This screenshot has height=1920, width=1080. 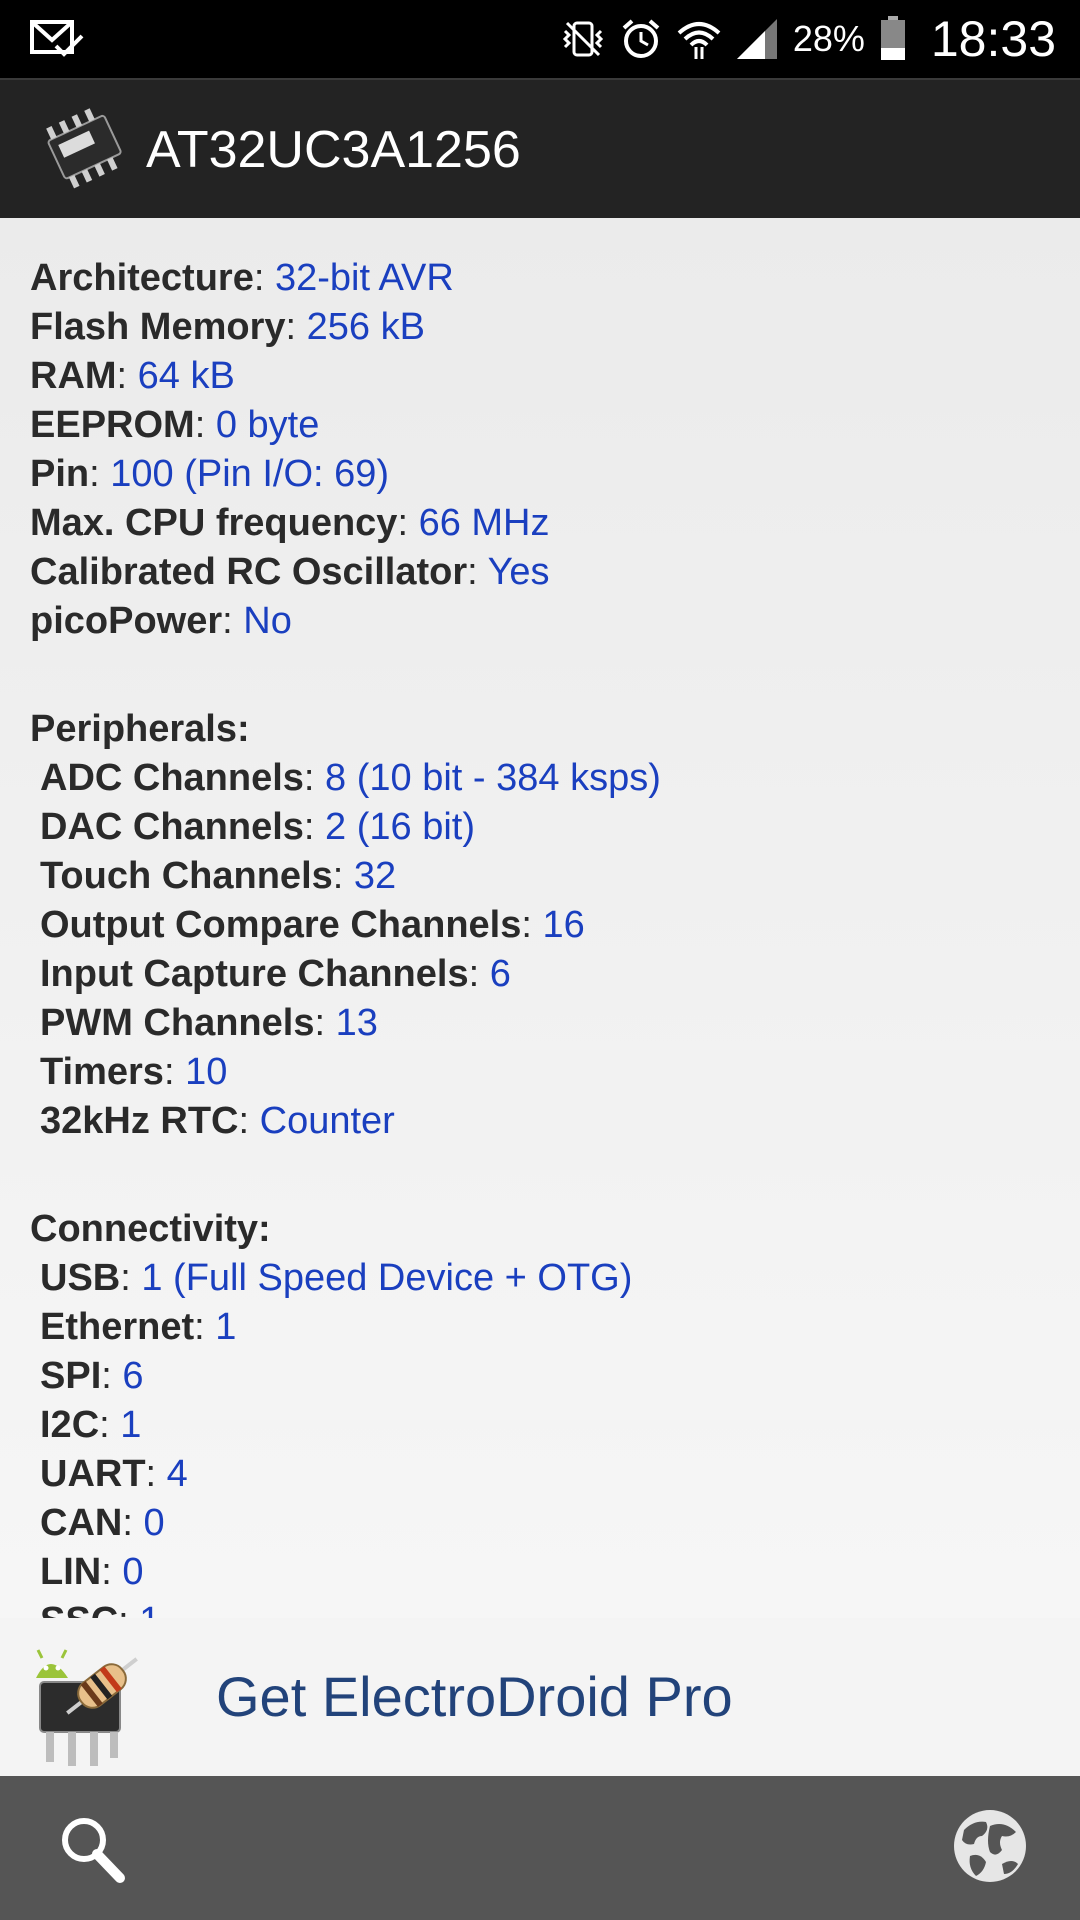 I want to click on signal-icon, so click(x=756, y=39).